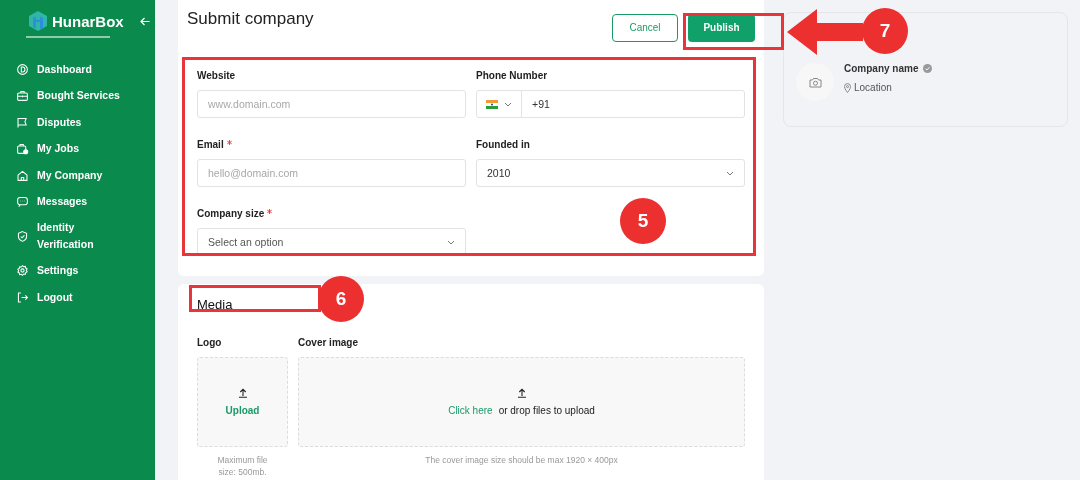 The height and width of the screenshot is (480, 1080). I want to click on field-label: Cover image, so click(329, 342).